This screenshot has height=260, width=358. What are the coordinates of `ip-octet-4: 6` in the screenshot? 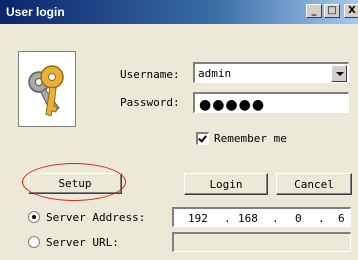 It's located at (341, 218).